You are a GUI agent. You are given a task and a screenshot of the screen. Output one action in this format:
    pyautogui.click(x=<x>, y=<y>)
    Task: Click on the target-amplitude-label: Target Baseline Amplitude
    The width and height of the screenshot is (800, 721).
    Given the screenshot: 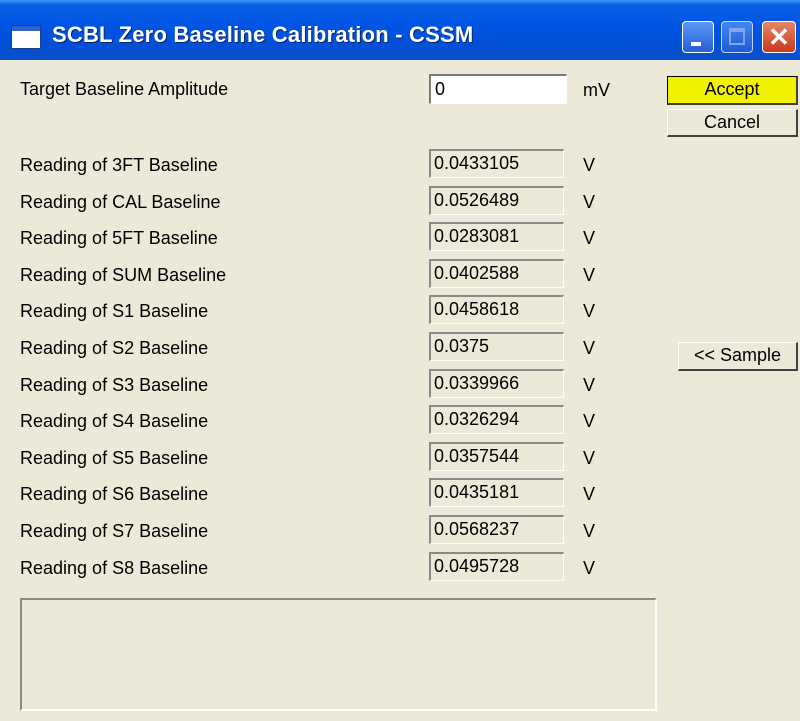 What is the action you would take?
    pyautogui.click(x=124, y=89)
    